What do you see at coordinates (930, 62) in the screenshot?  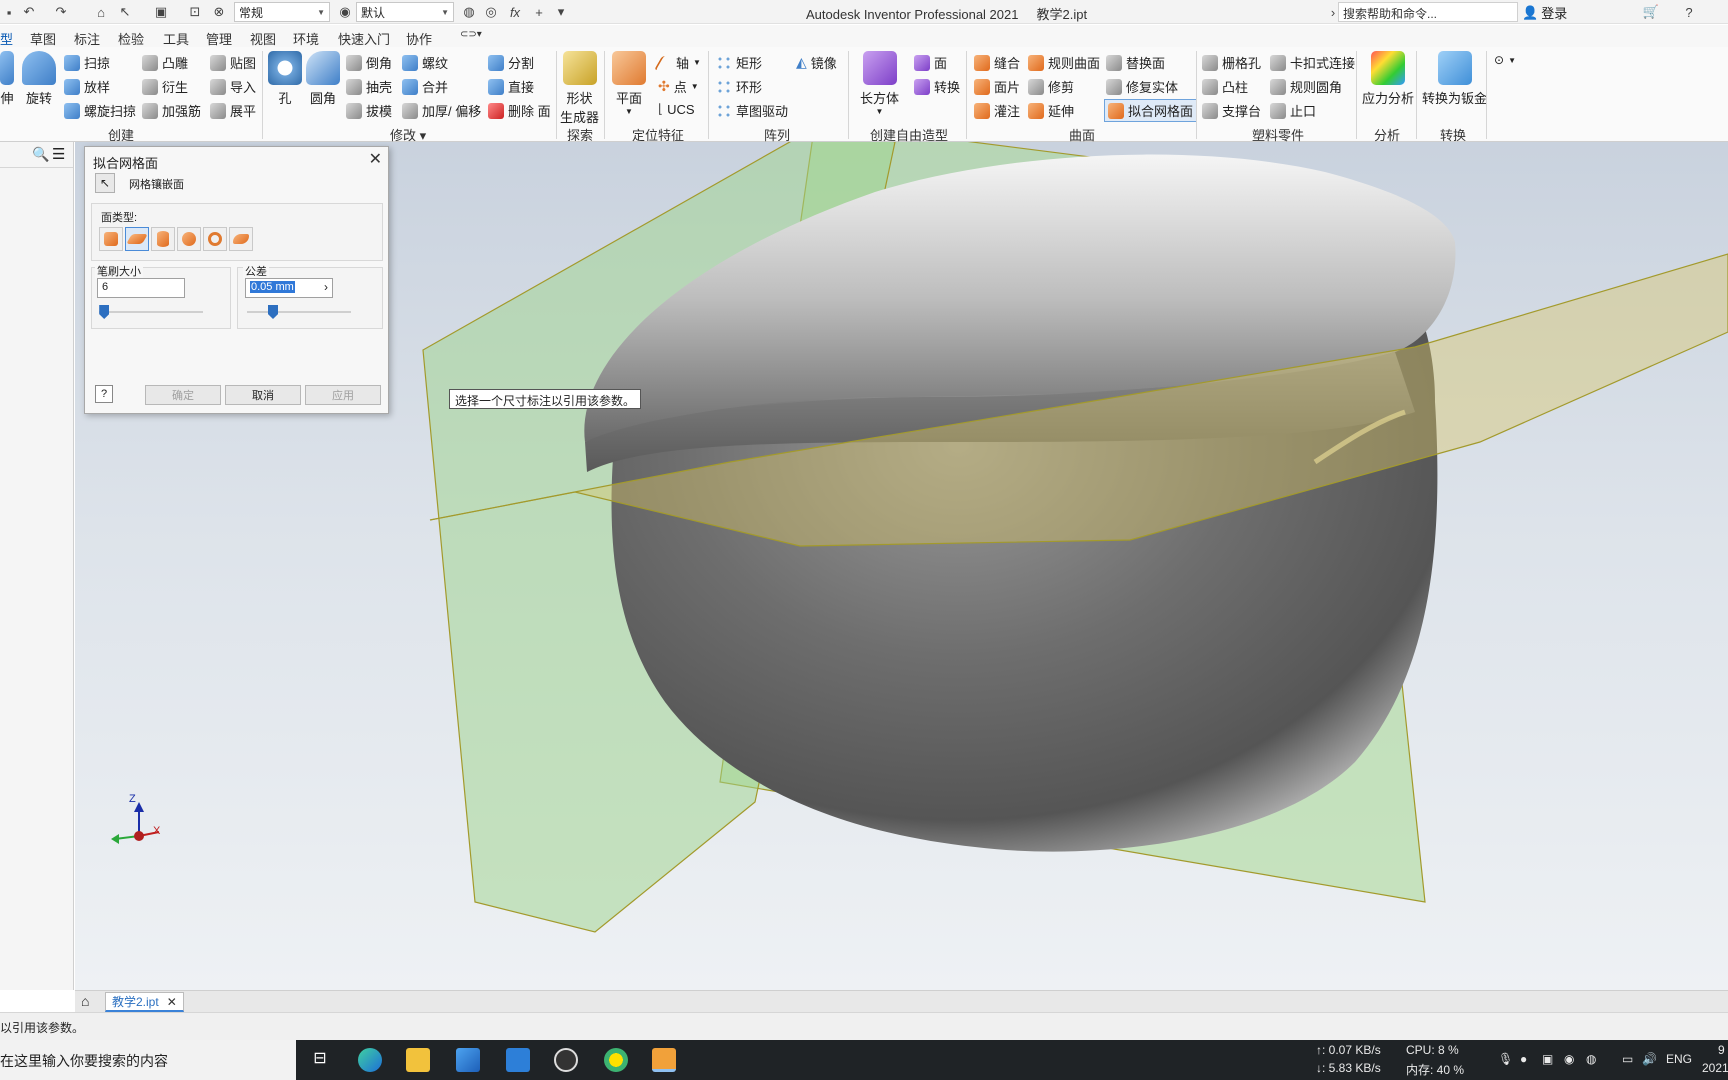 I see `freeform-face-button: 面` at bounding box center [930, 62].